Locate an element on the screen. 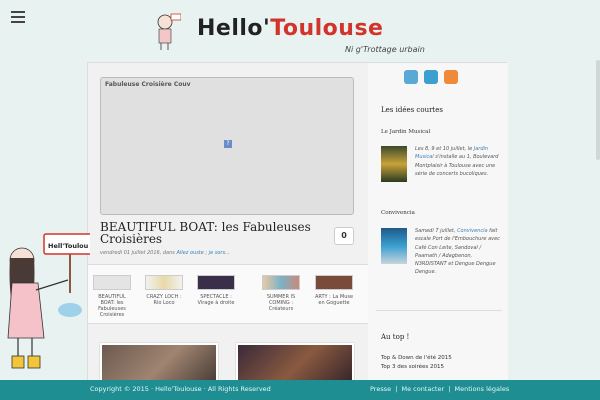 This screenshot has height=400, width=600. logo-girl-illustration is located at coordinates (169, 31).